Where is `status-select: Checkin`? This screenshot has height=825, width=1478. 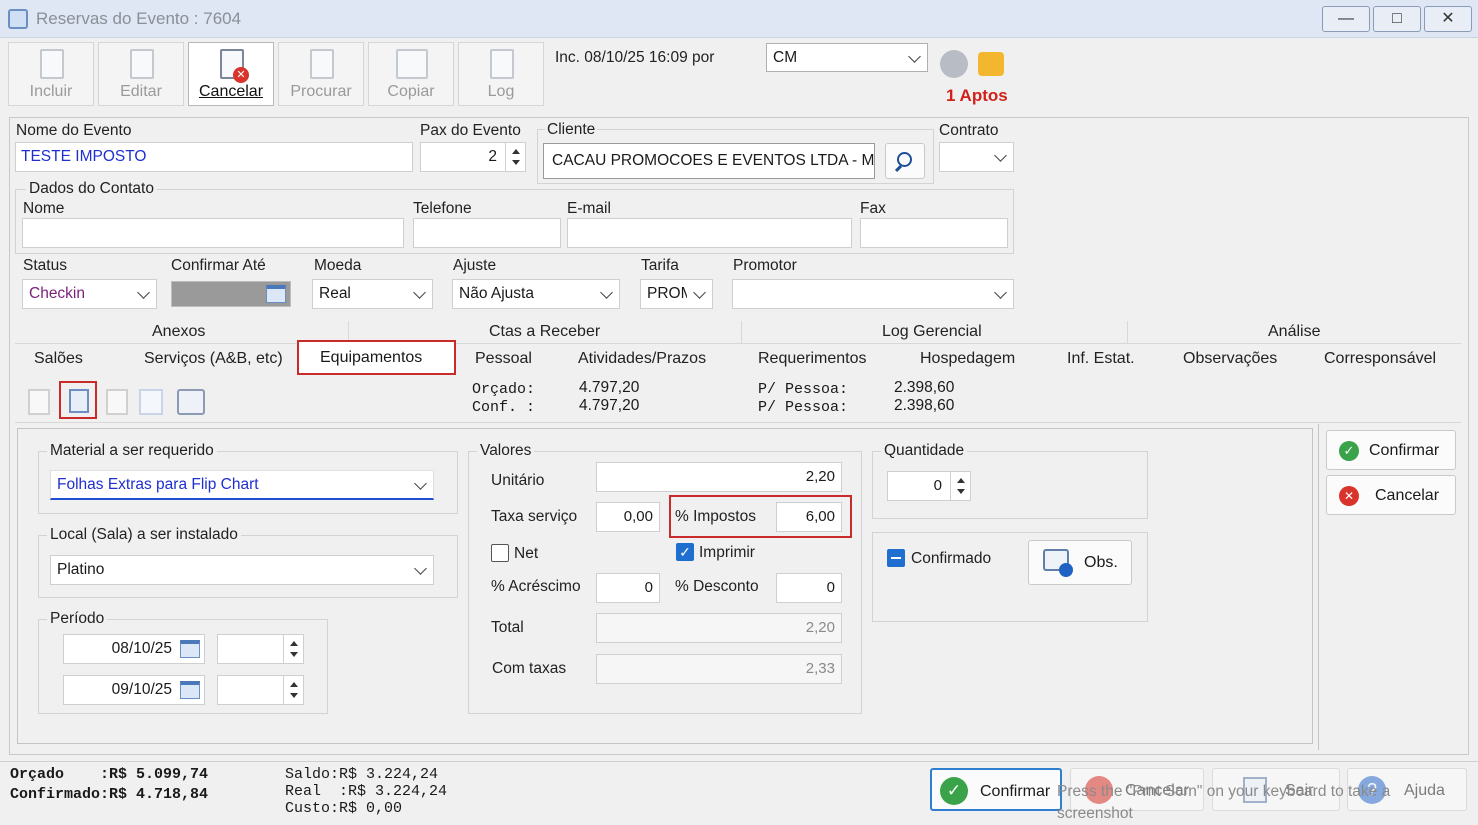 status-select: Checkin is located at coordinates (89, 294).